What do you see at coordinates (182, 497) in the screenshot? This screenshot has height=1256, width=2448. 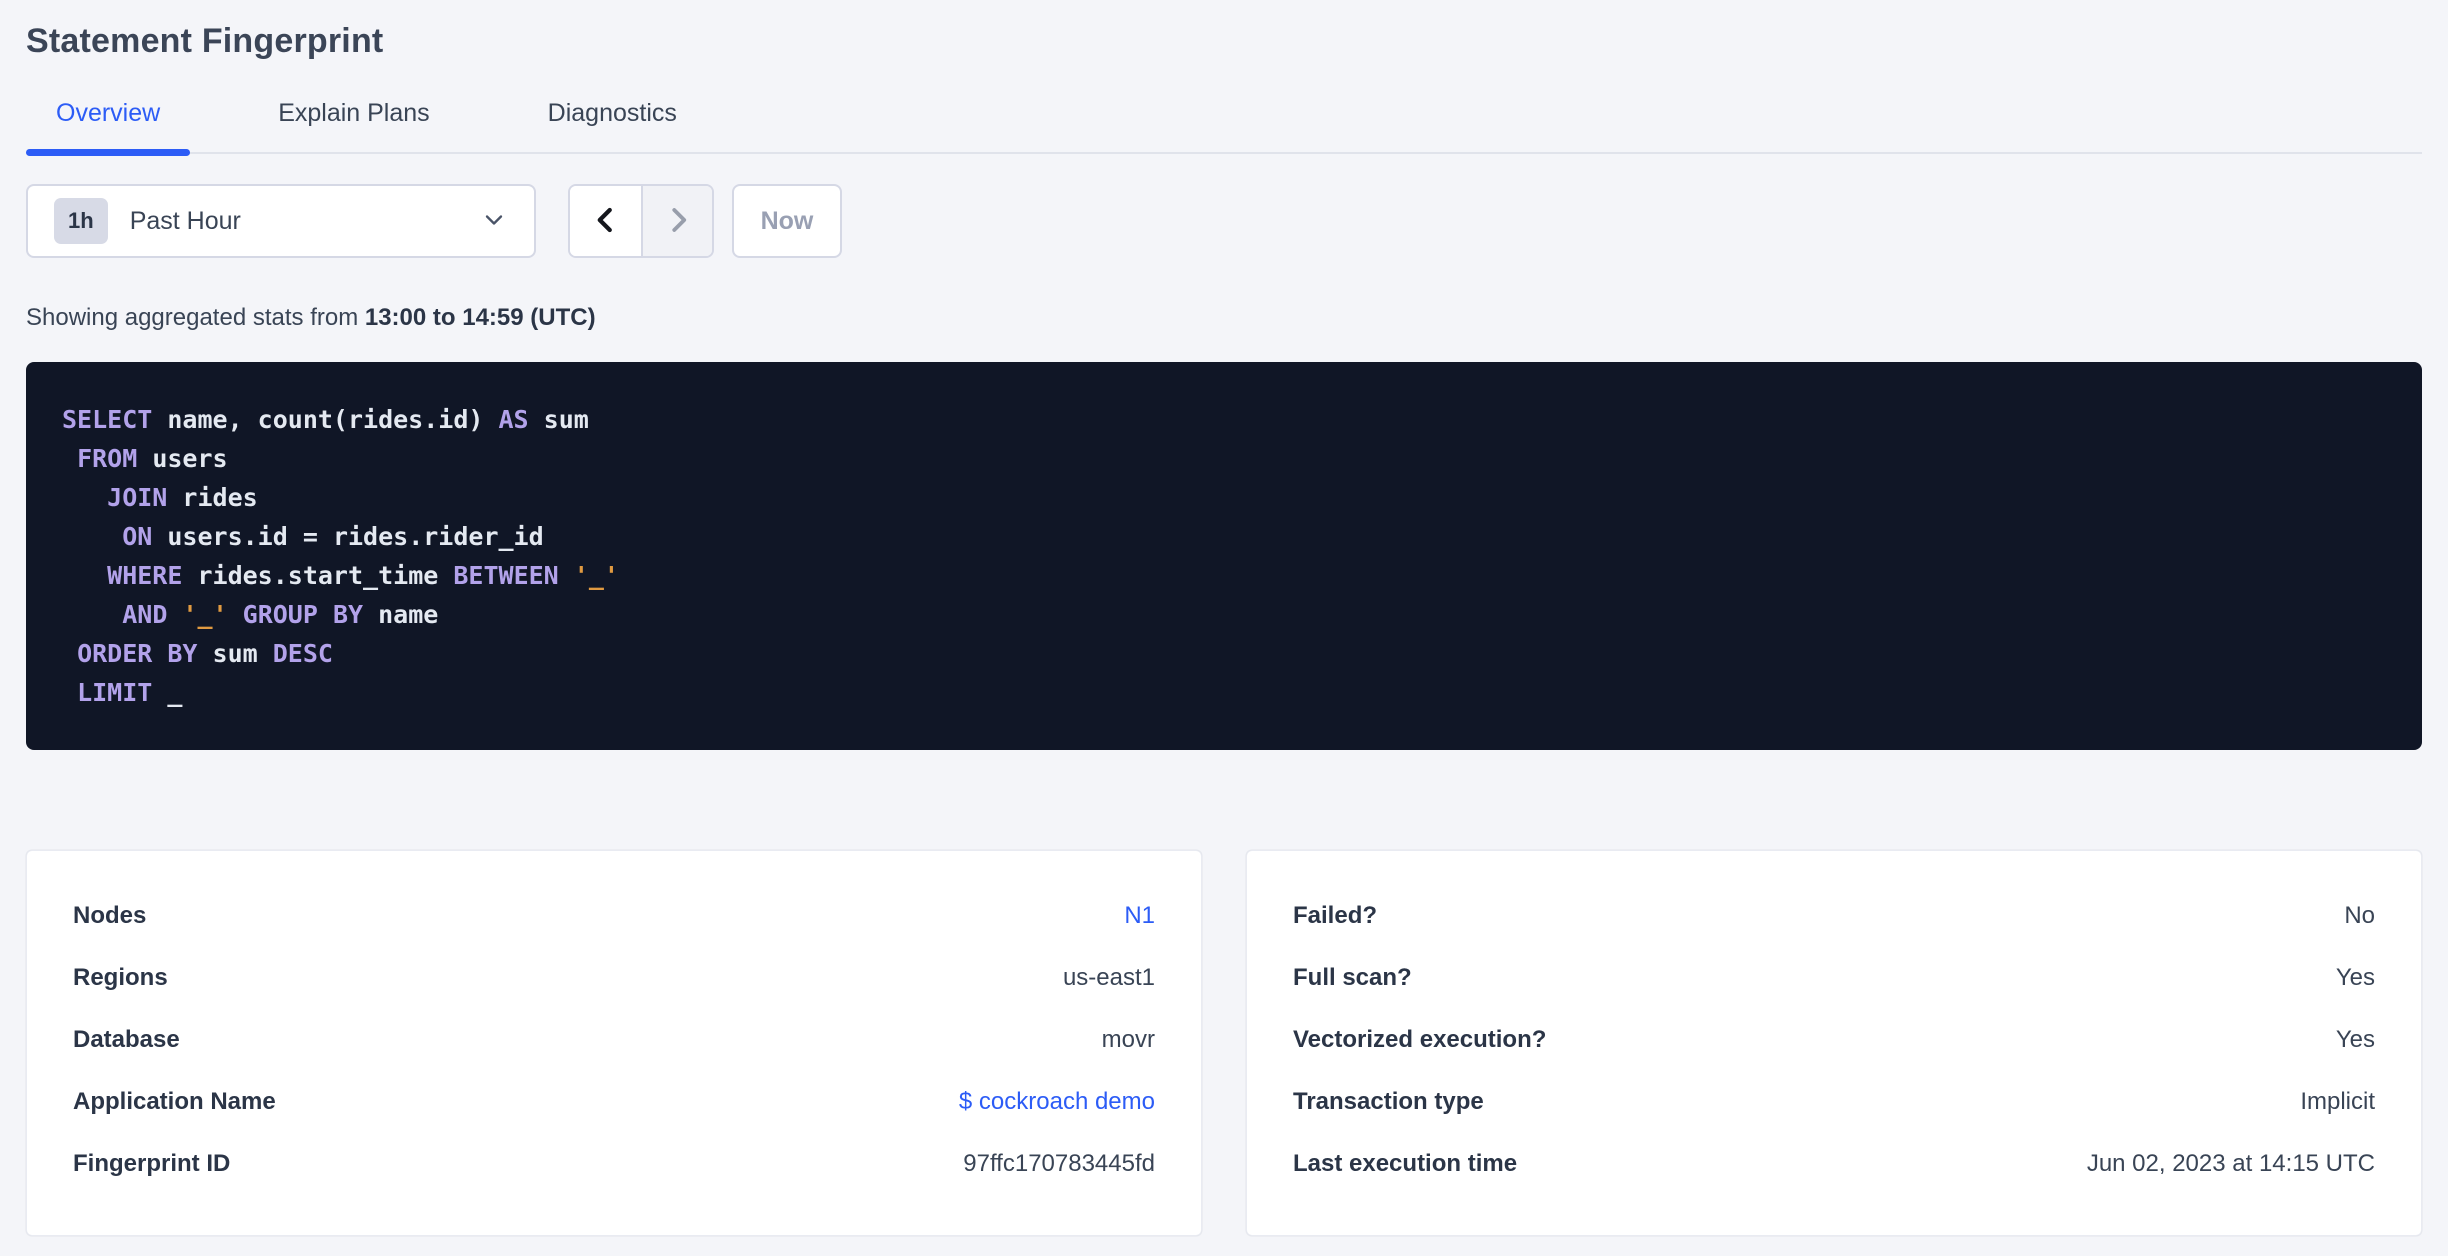 I see `sql-code-line: JOIN rides` at bounding box center [182, 497].